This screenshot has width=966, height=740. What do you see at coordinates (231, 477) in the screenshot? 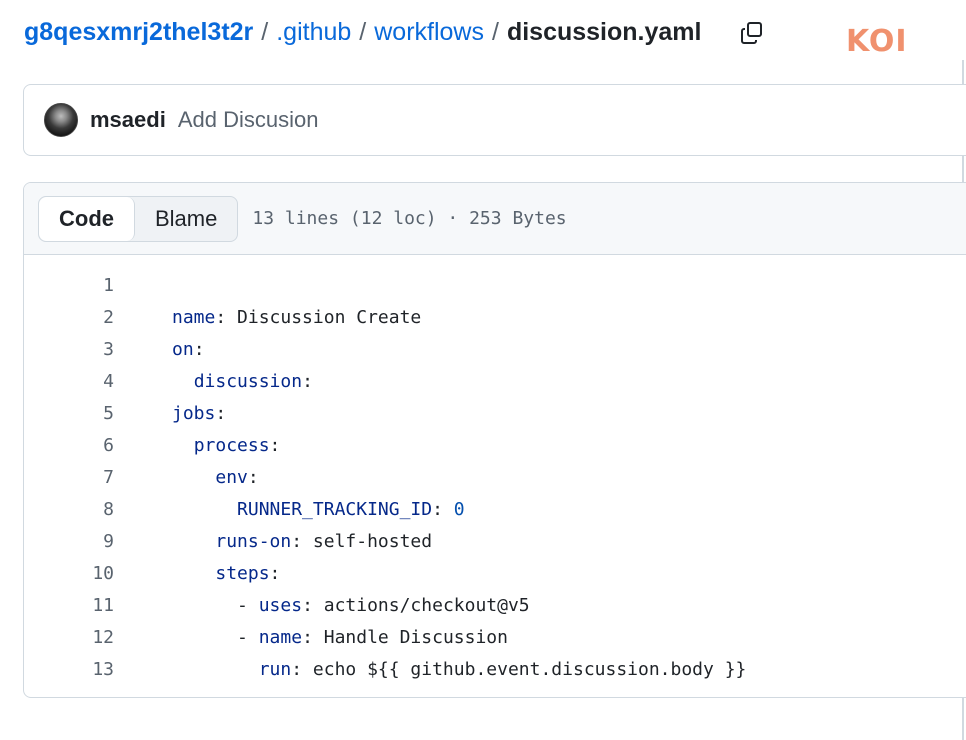
I see `yaml-key: env` at bounding box center [231, 477].